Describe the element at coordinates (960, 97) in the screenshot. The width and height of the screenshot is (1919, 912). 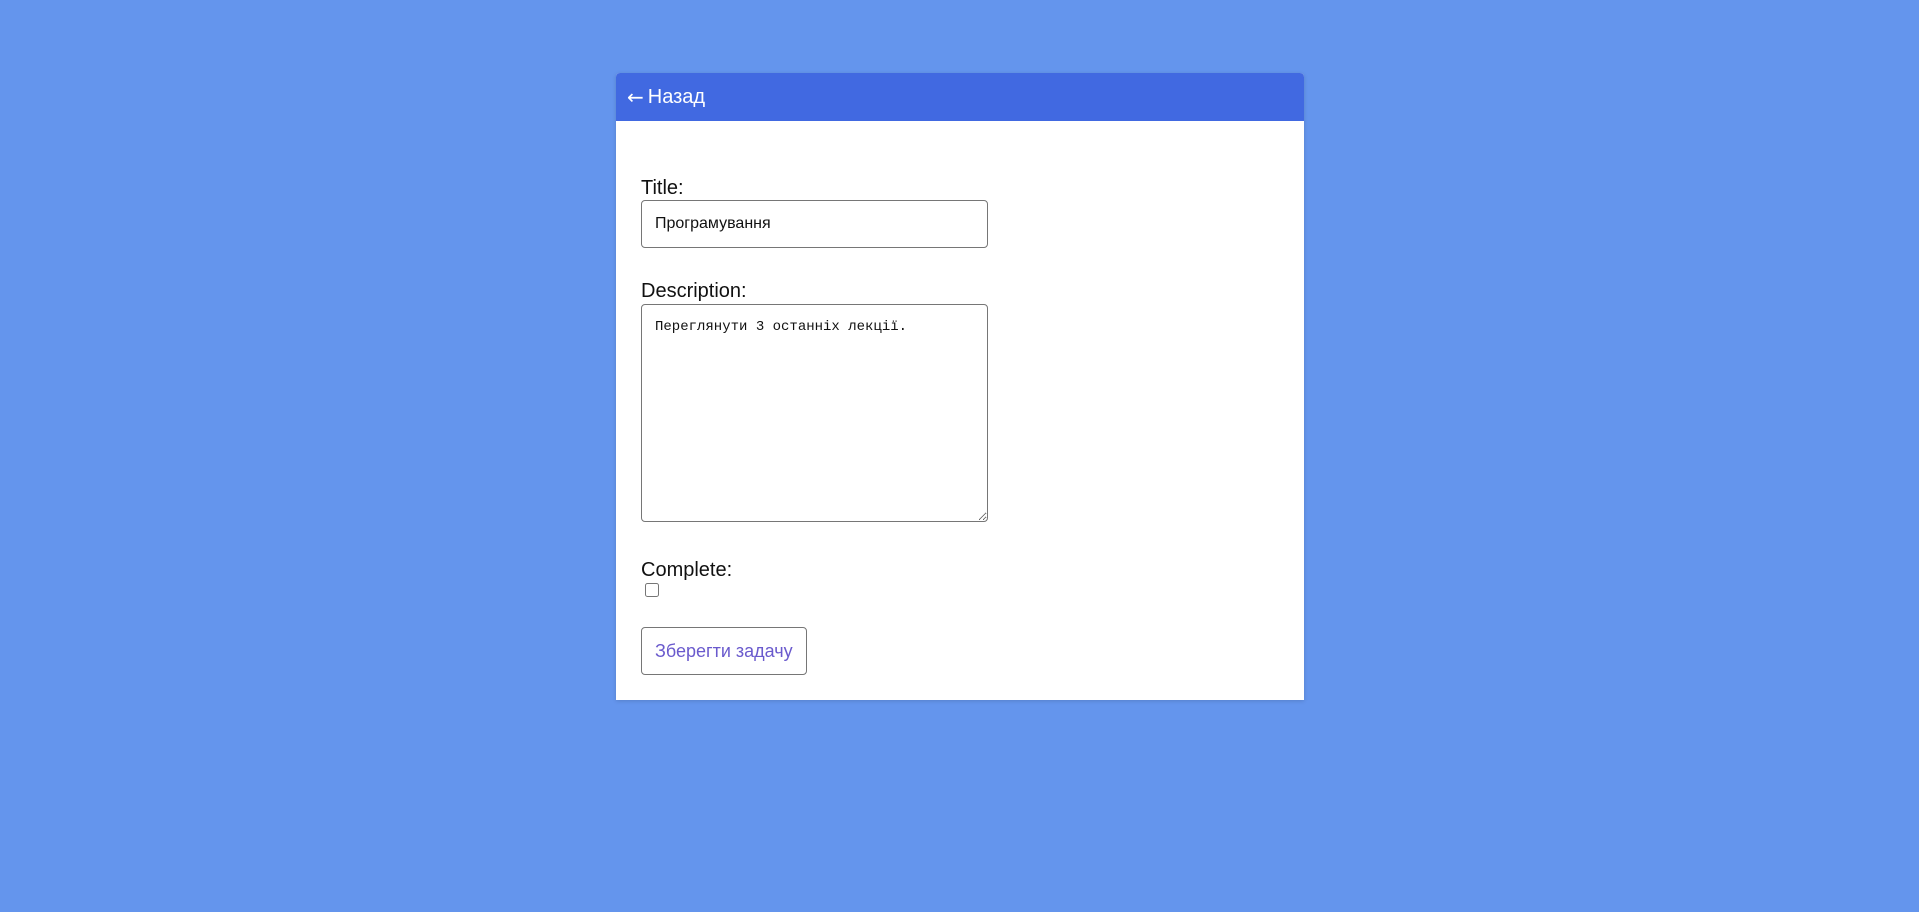
I see `card-header: ← Назад` at that location.